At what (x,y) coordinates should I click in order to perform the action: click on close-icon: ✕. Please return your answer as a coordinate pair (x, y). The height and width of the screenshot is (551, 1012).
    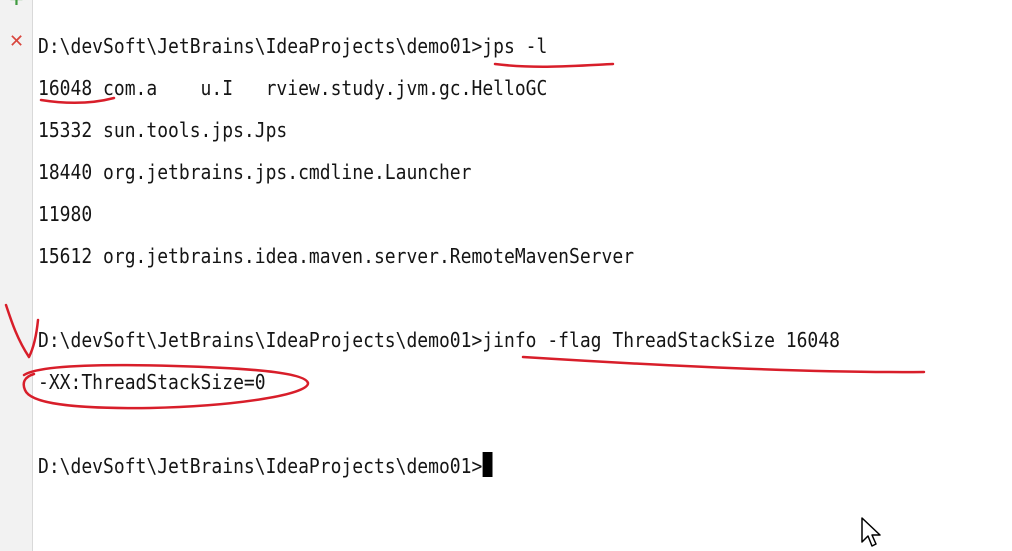
    Looking at the image, I should click on (16, 42).